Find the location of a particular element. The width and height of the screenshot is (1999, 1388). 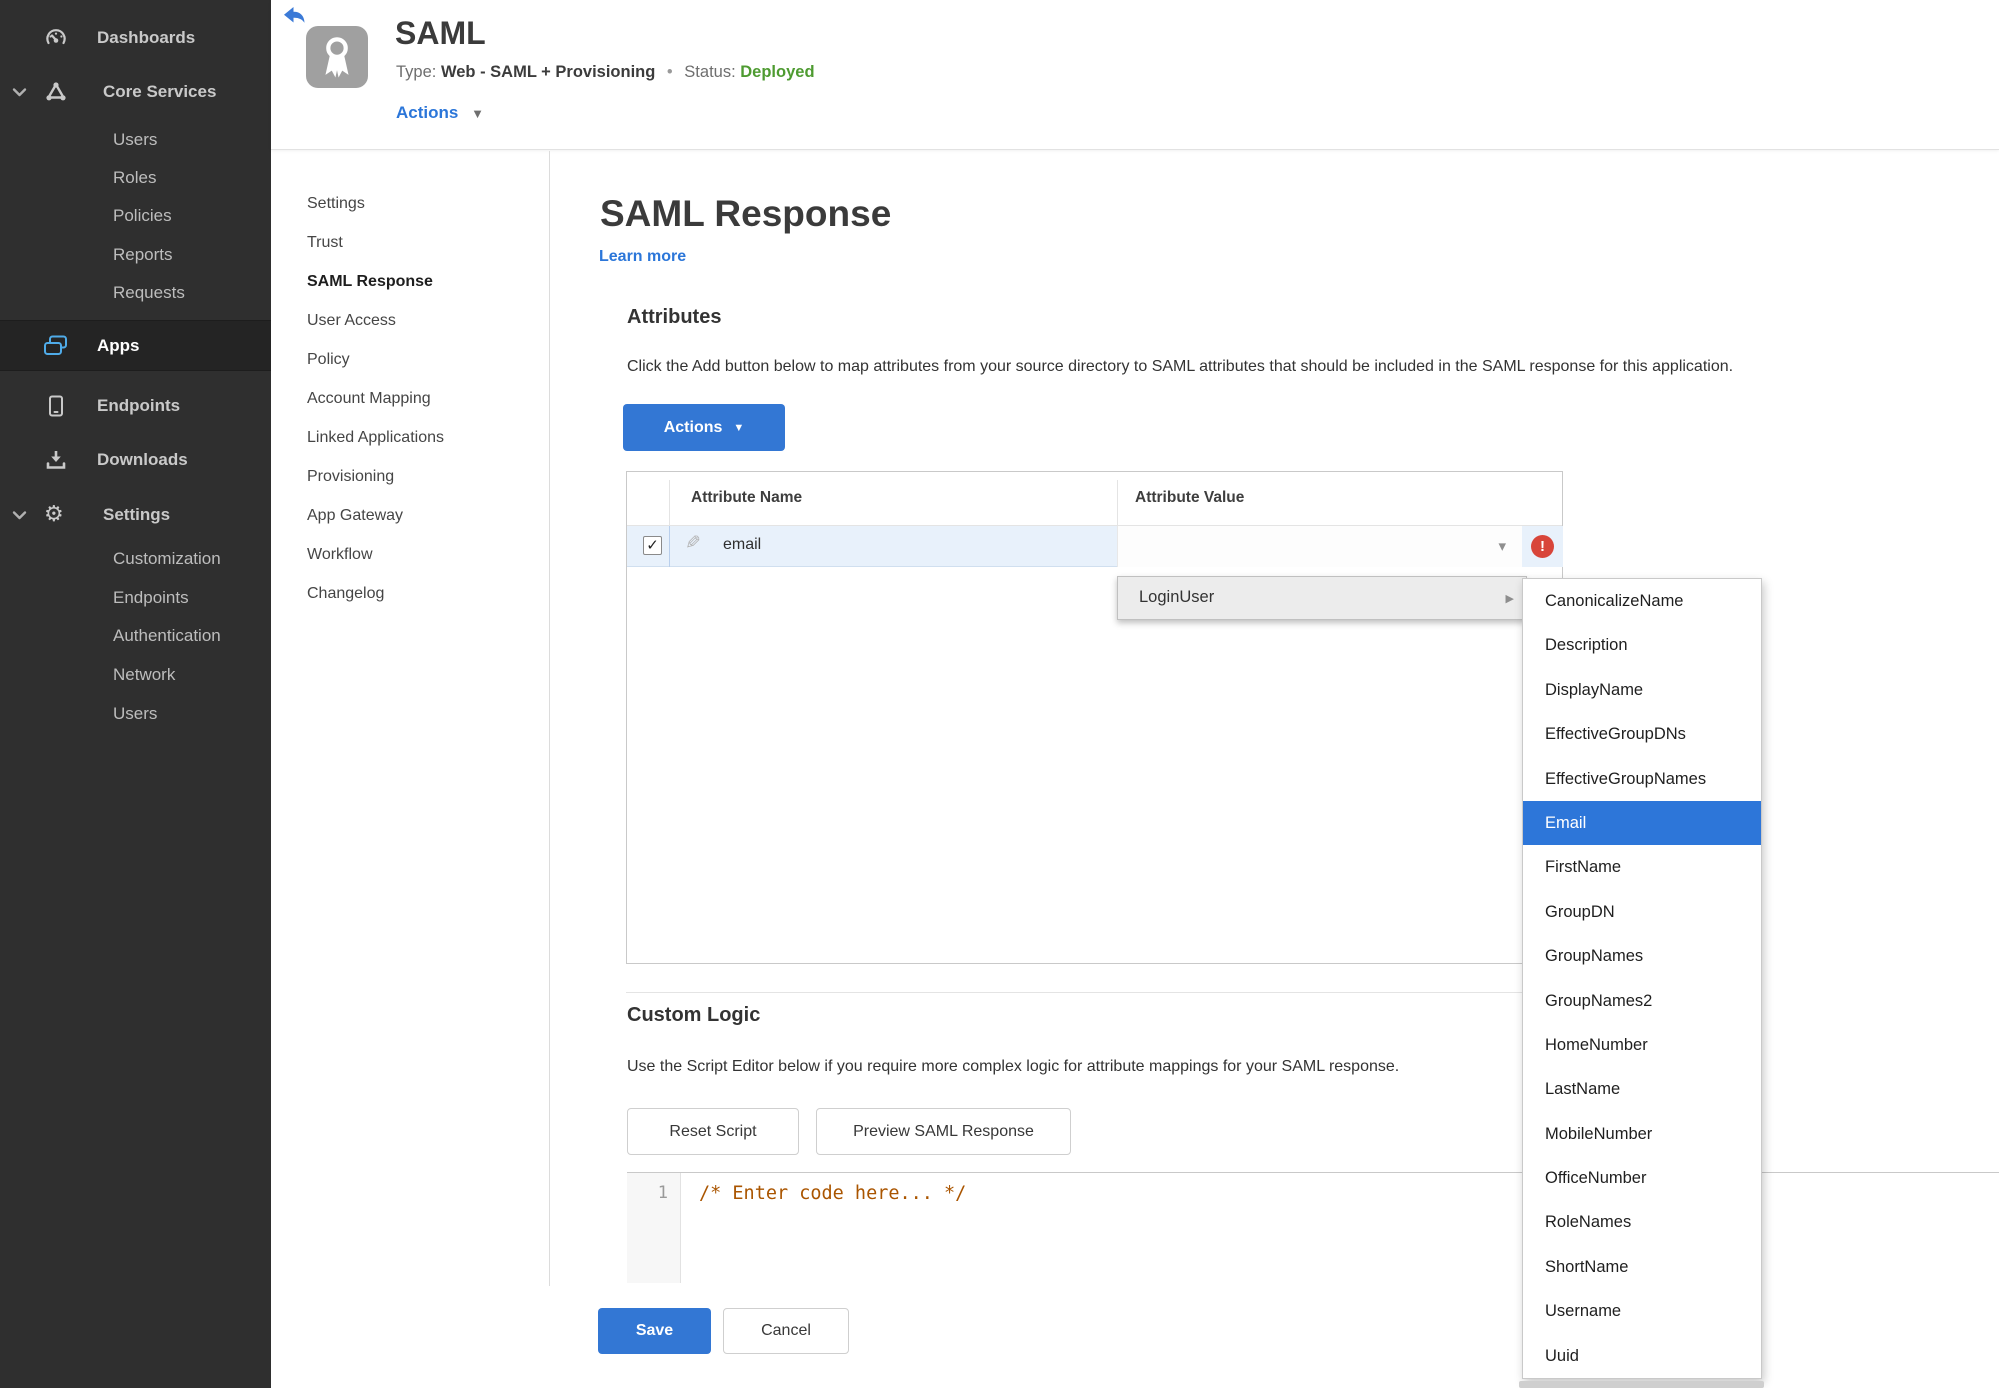

editor-gutter: 1 is located at coordinates (654, 1228).